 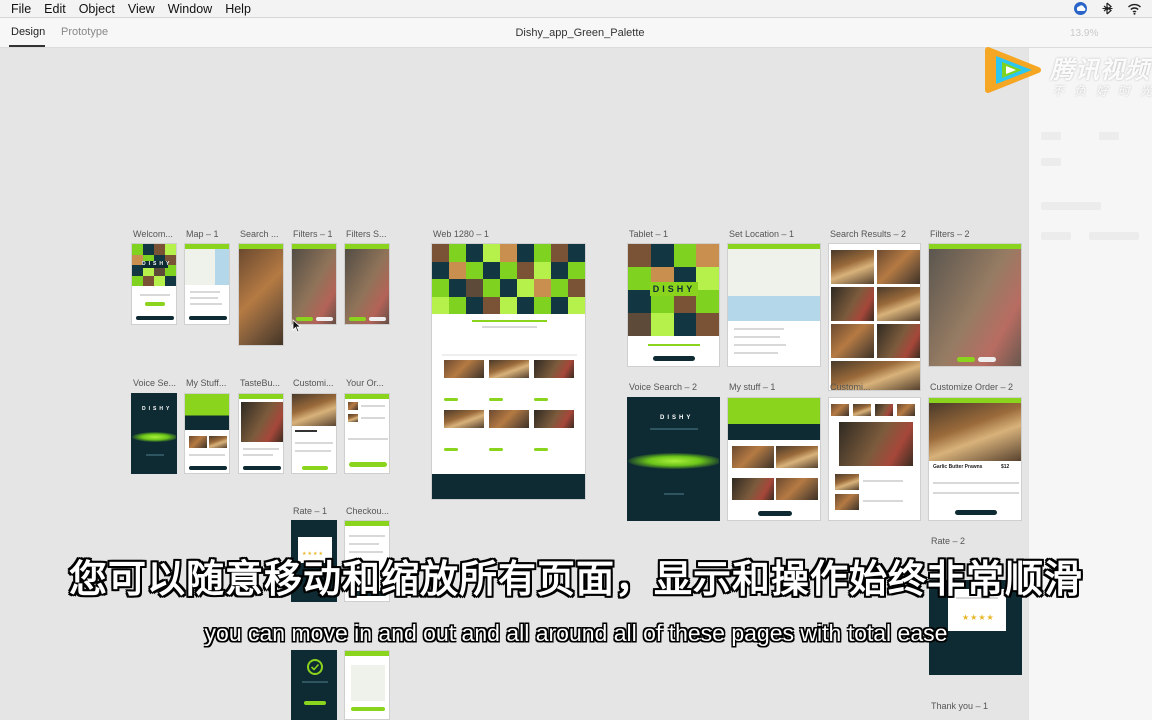 I want to click on creative-cloud-icon, so click(x=1080, y=8).